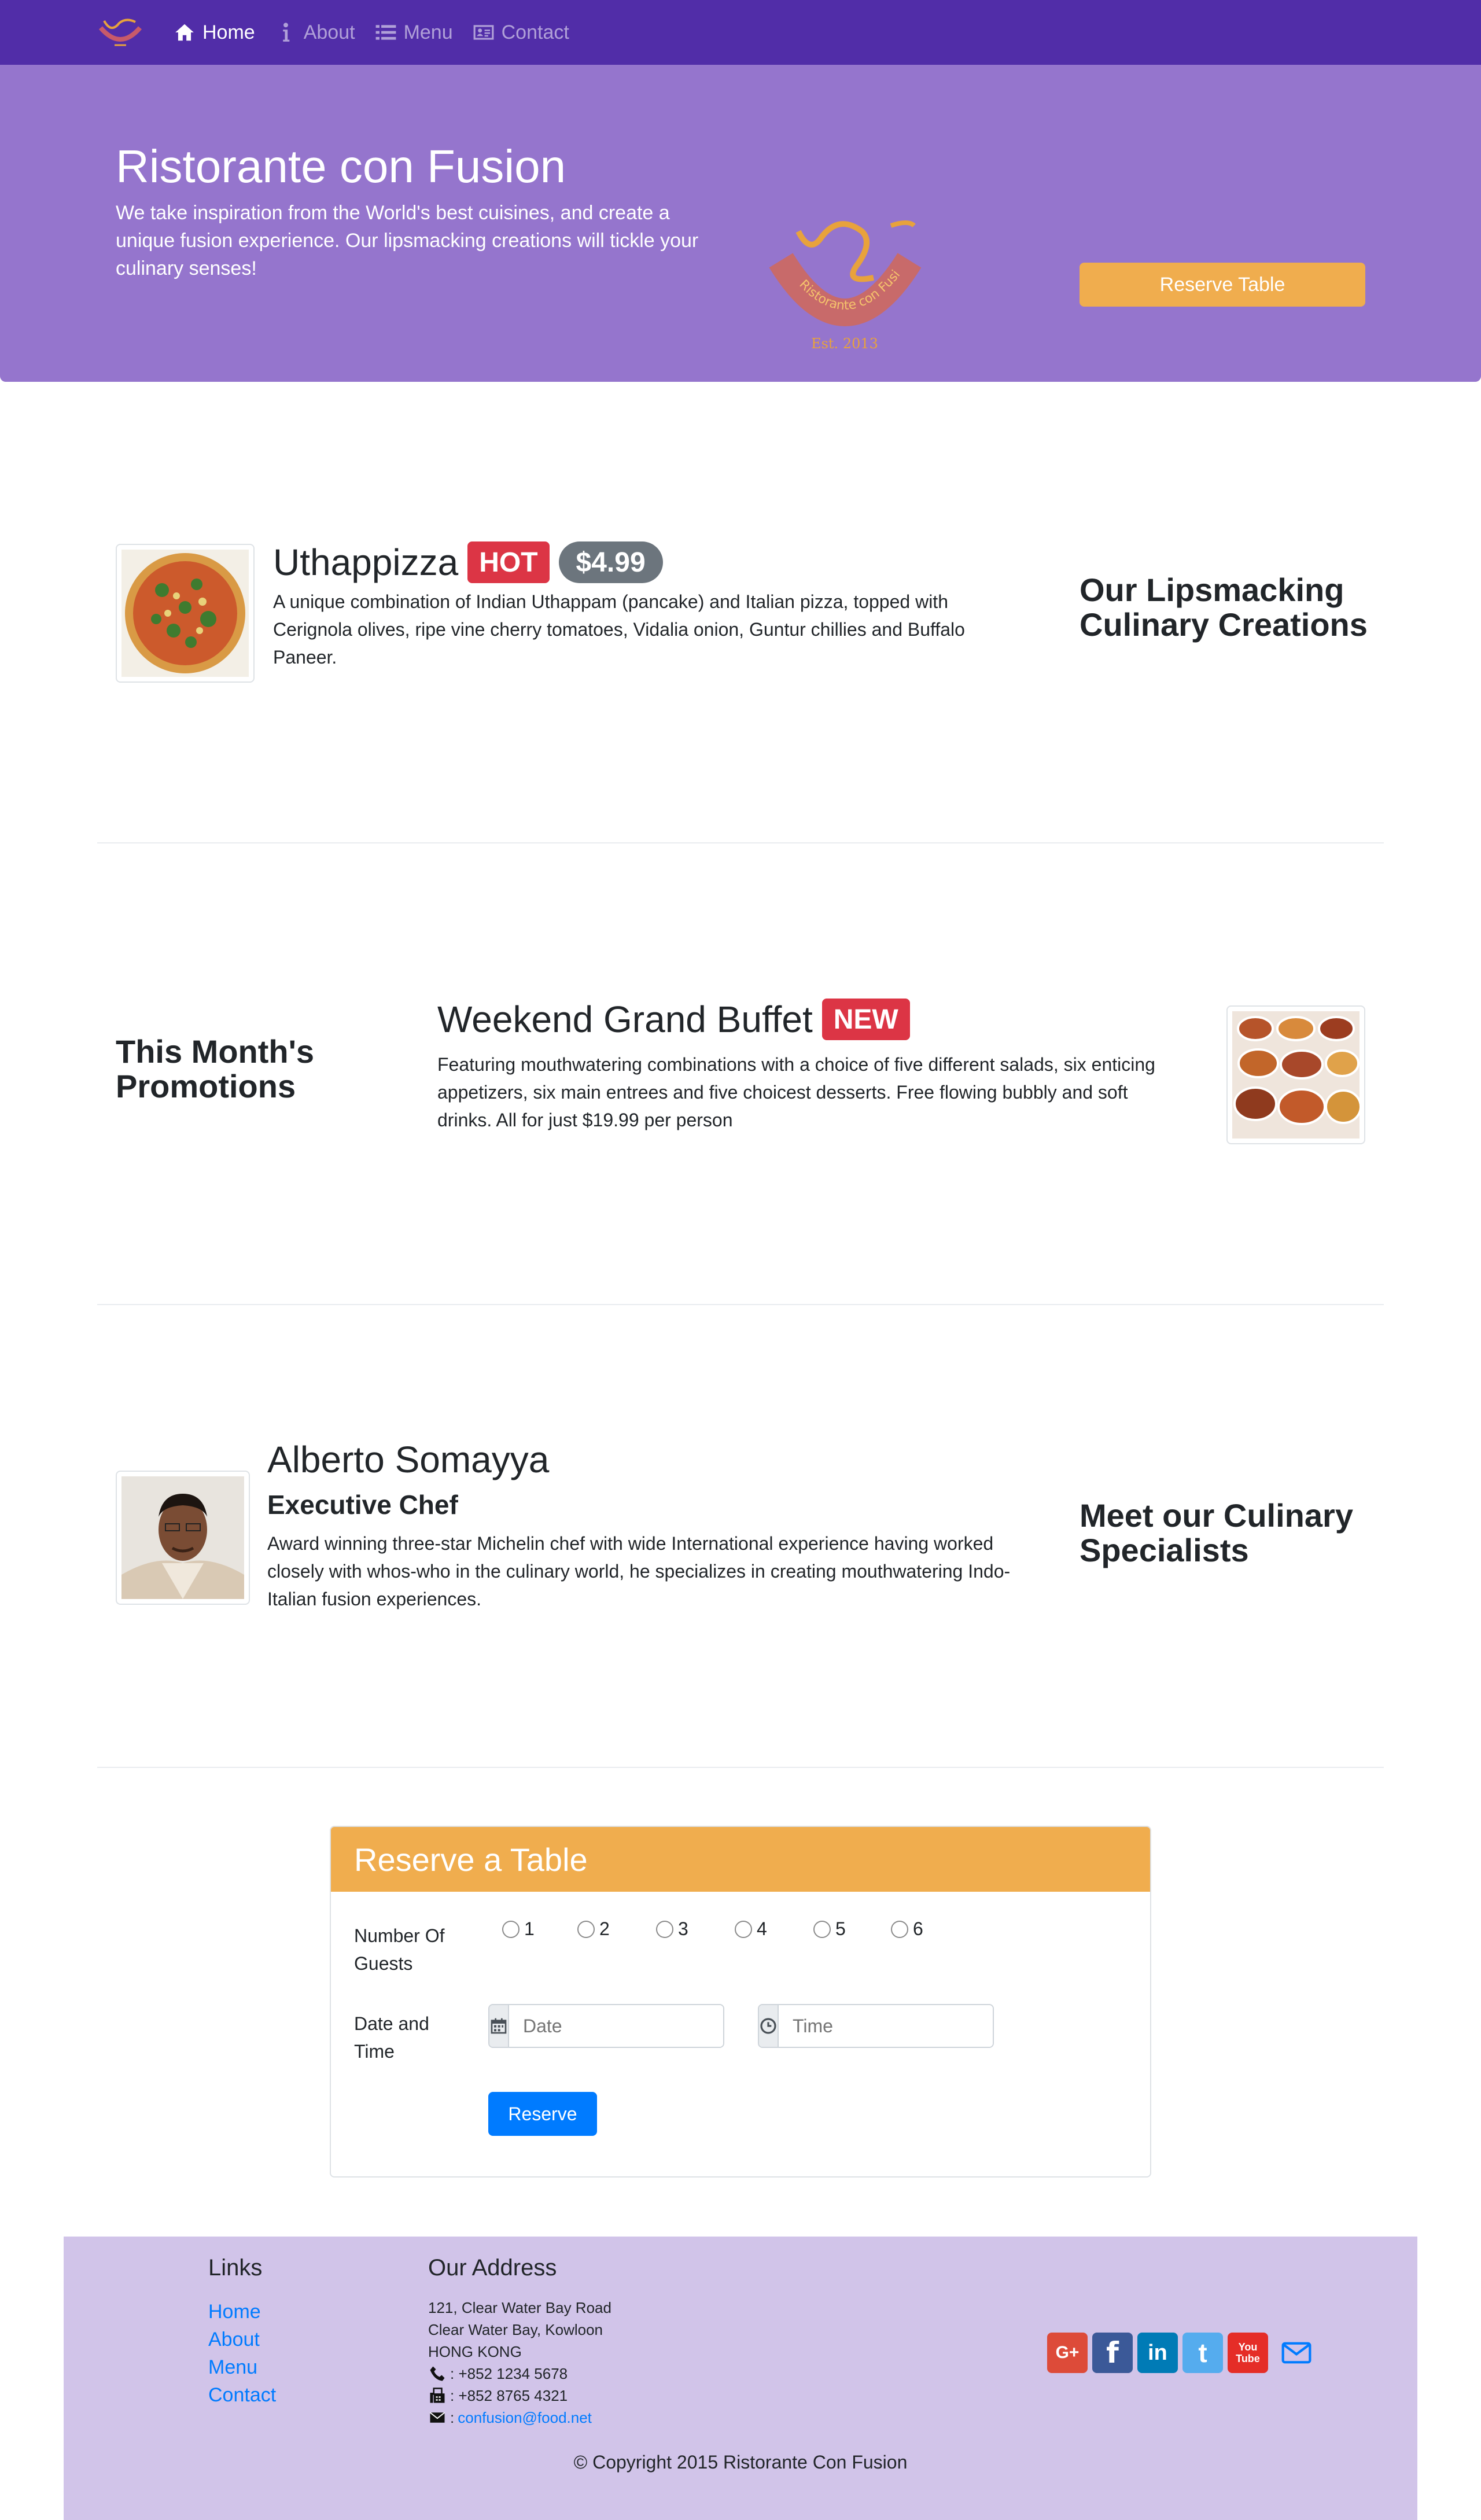  What do you see at coordinates (740, 1767) in the screenshot?
I see `divider` at bounding box center [740, 1767].